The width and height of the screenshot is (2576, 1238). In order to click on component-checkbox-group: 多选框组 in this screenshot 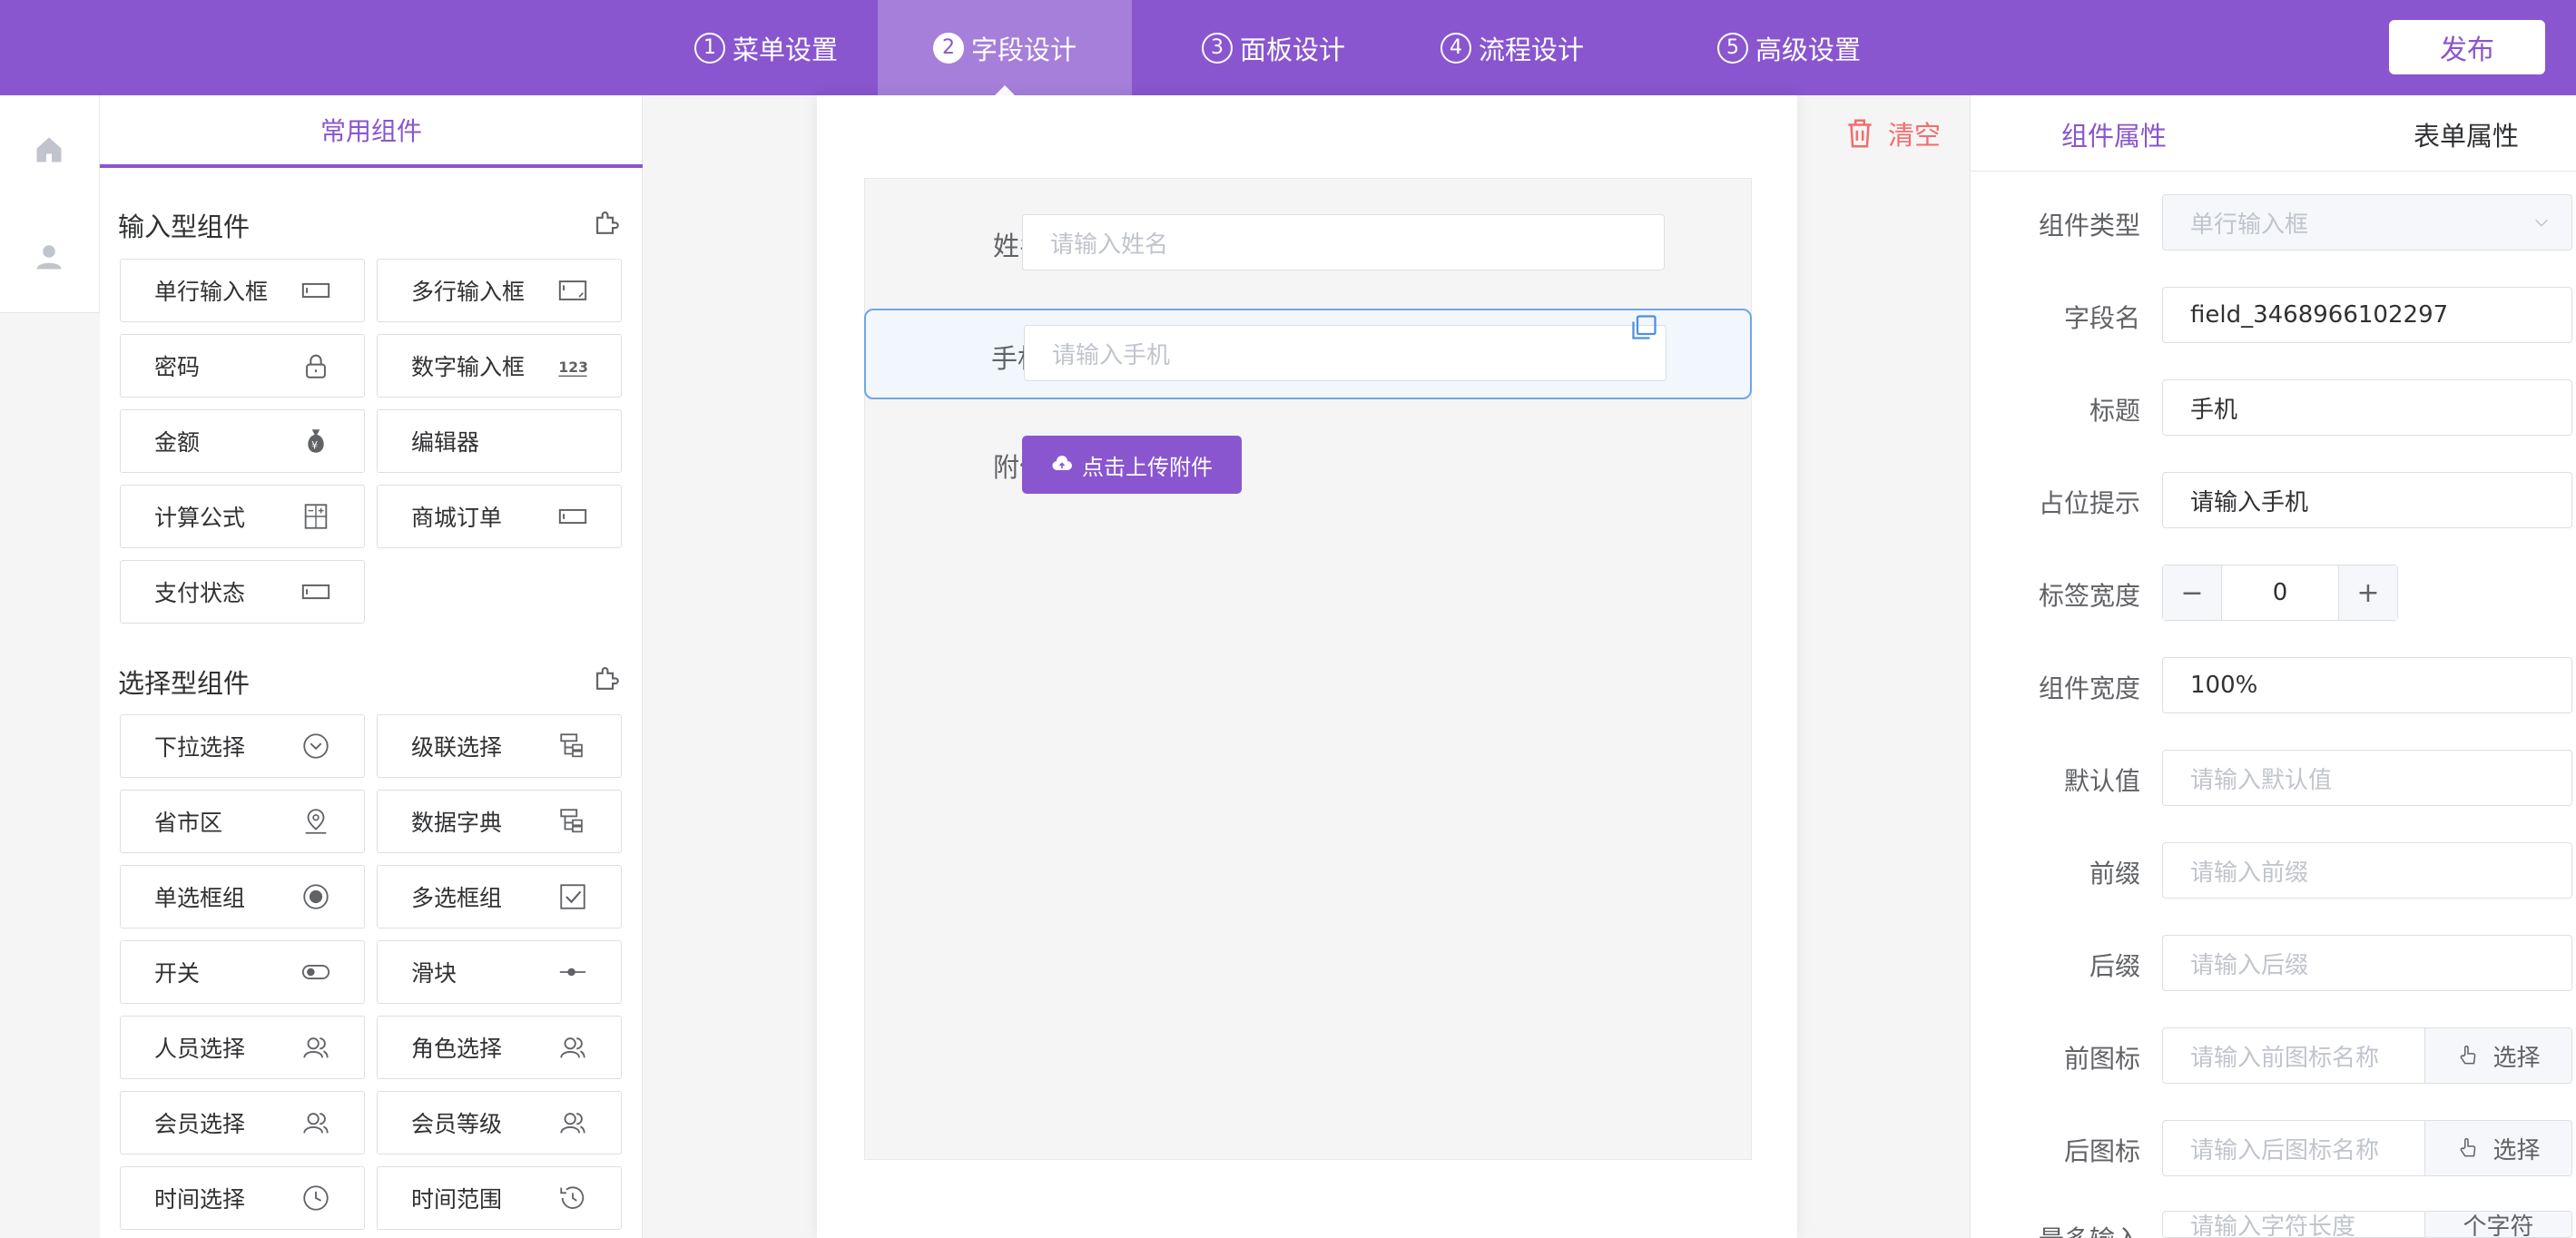, I will do `click(499, 896)`.